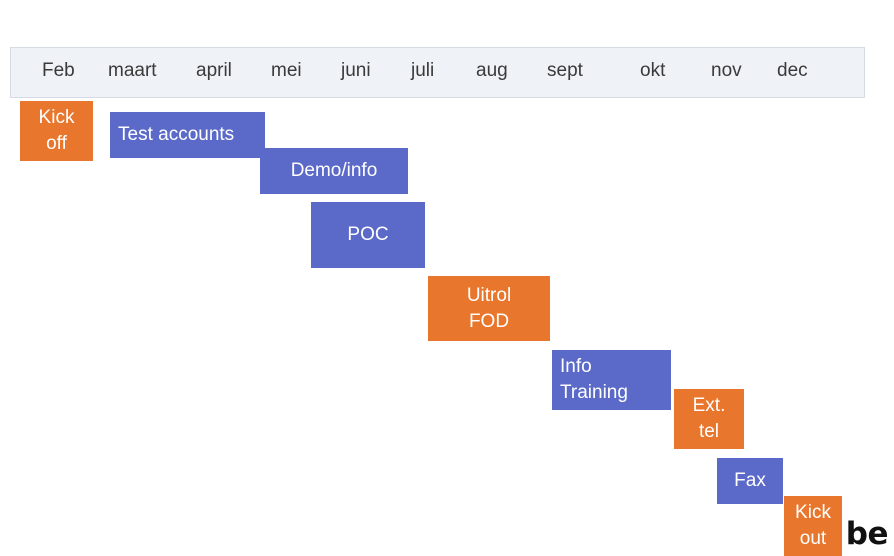 The width and height of the screenshot is (894, 556). What do you see at coordinates (726, 70) in the screenshot?
I see `month-label-nov: nov` at bounding box center [726, 70].